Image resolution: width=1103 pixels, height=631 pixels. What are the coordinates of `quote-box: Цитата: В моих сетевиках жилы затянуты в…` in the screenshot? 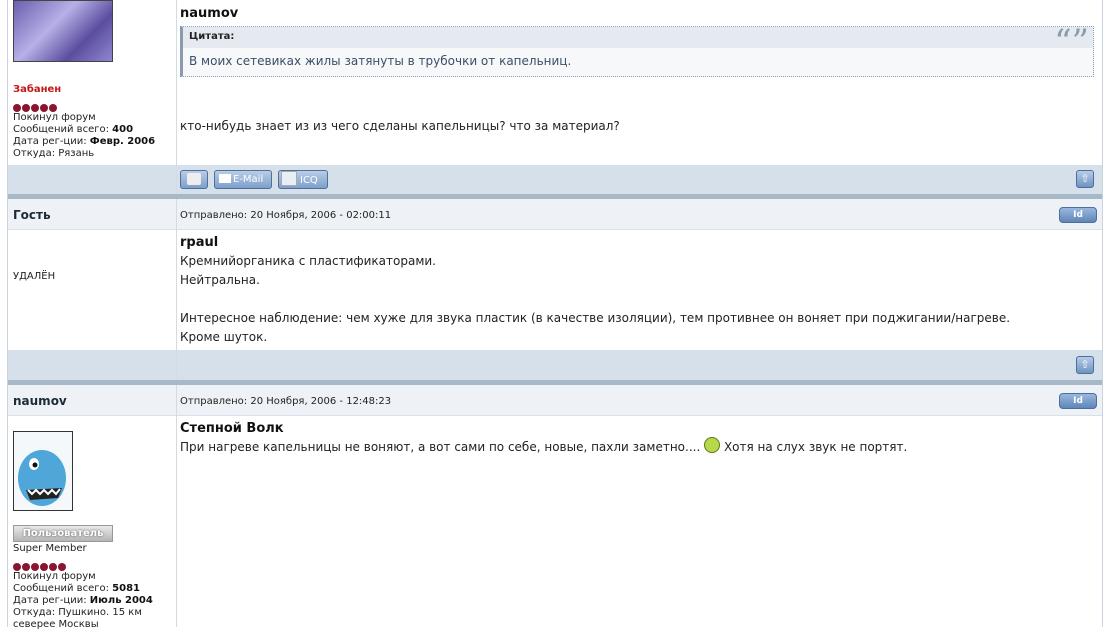 It's located at (637, 49).